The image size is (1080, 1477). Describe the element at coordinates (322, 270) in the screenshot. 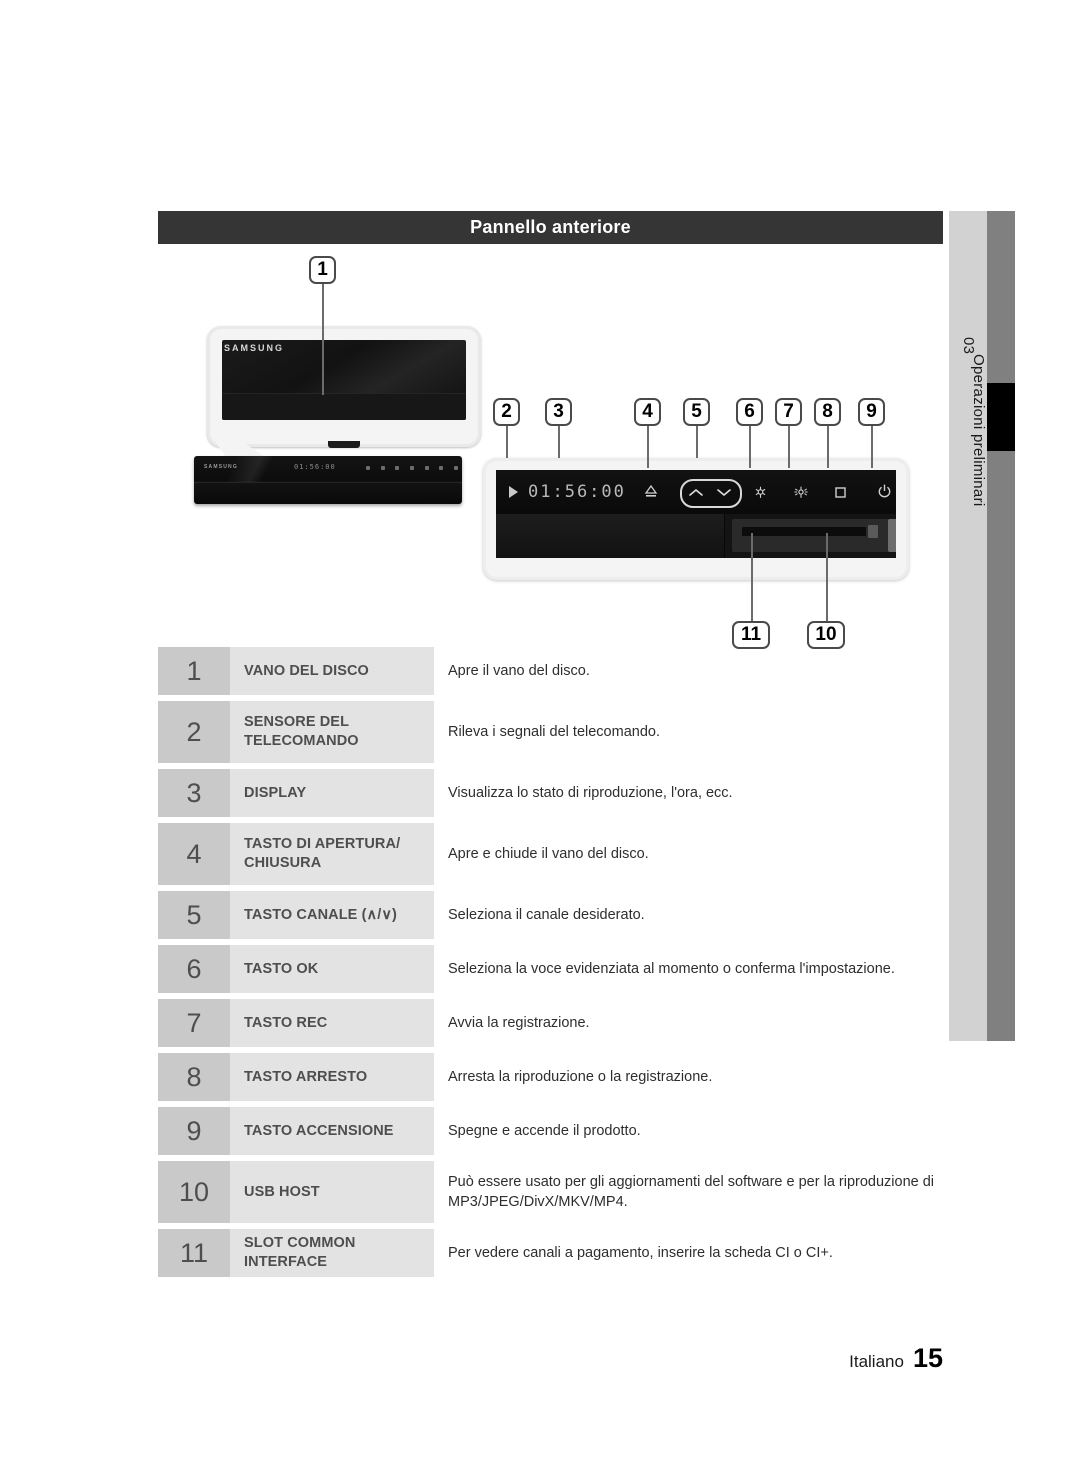

I see `callout-badge-1: 1` at that location.